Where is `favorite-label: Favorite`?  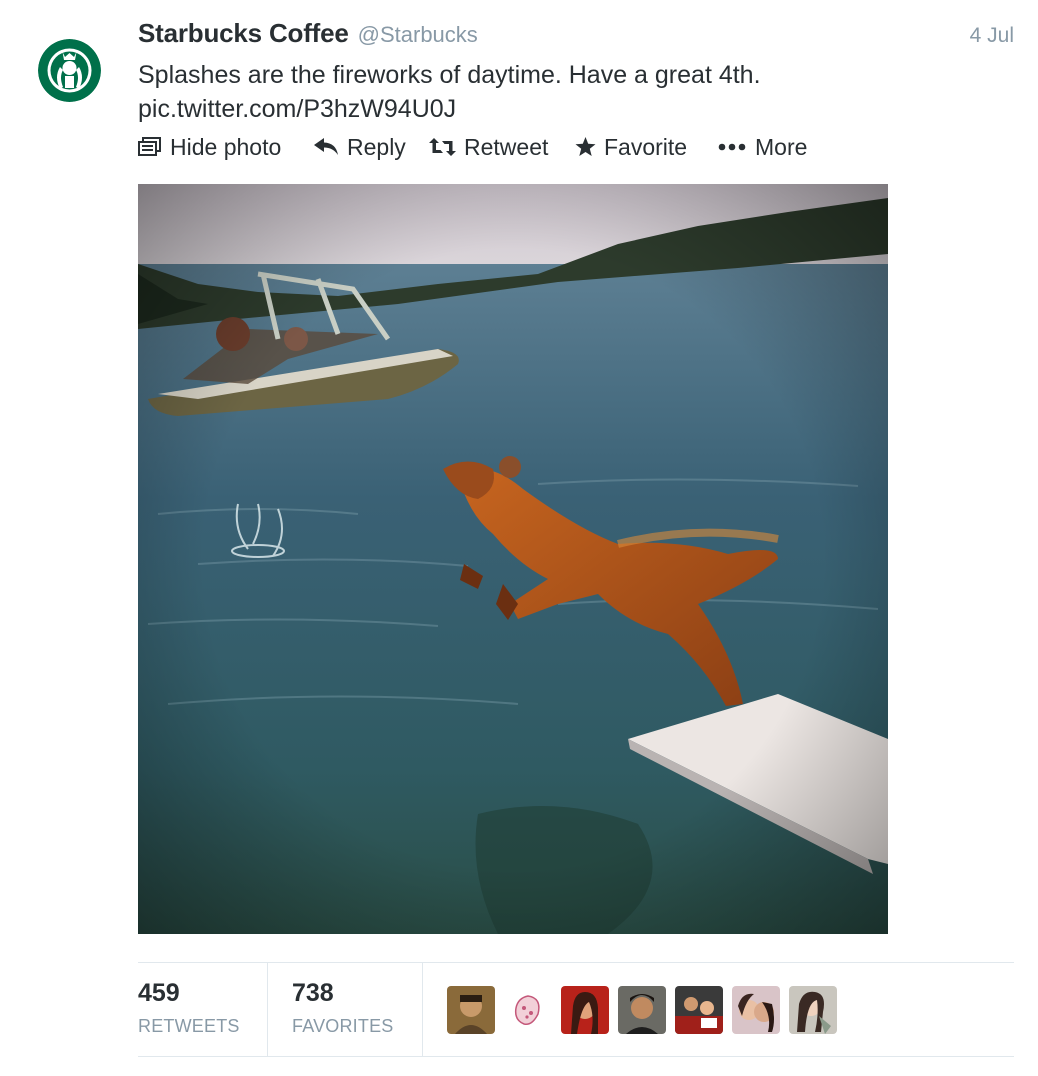 favorite-label: Favorite is located at coordinates (646, 146).